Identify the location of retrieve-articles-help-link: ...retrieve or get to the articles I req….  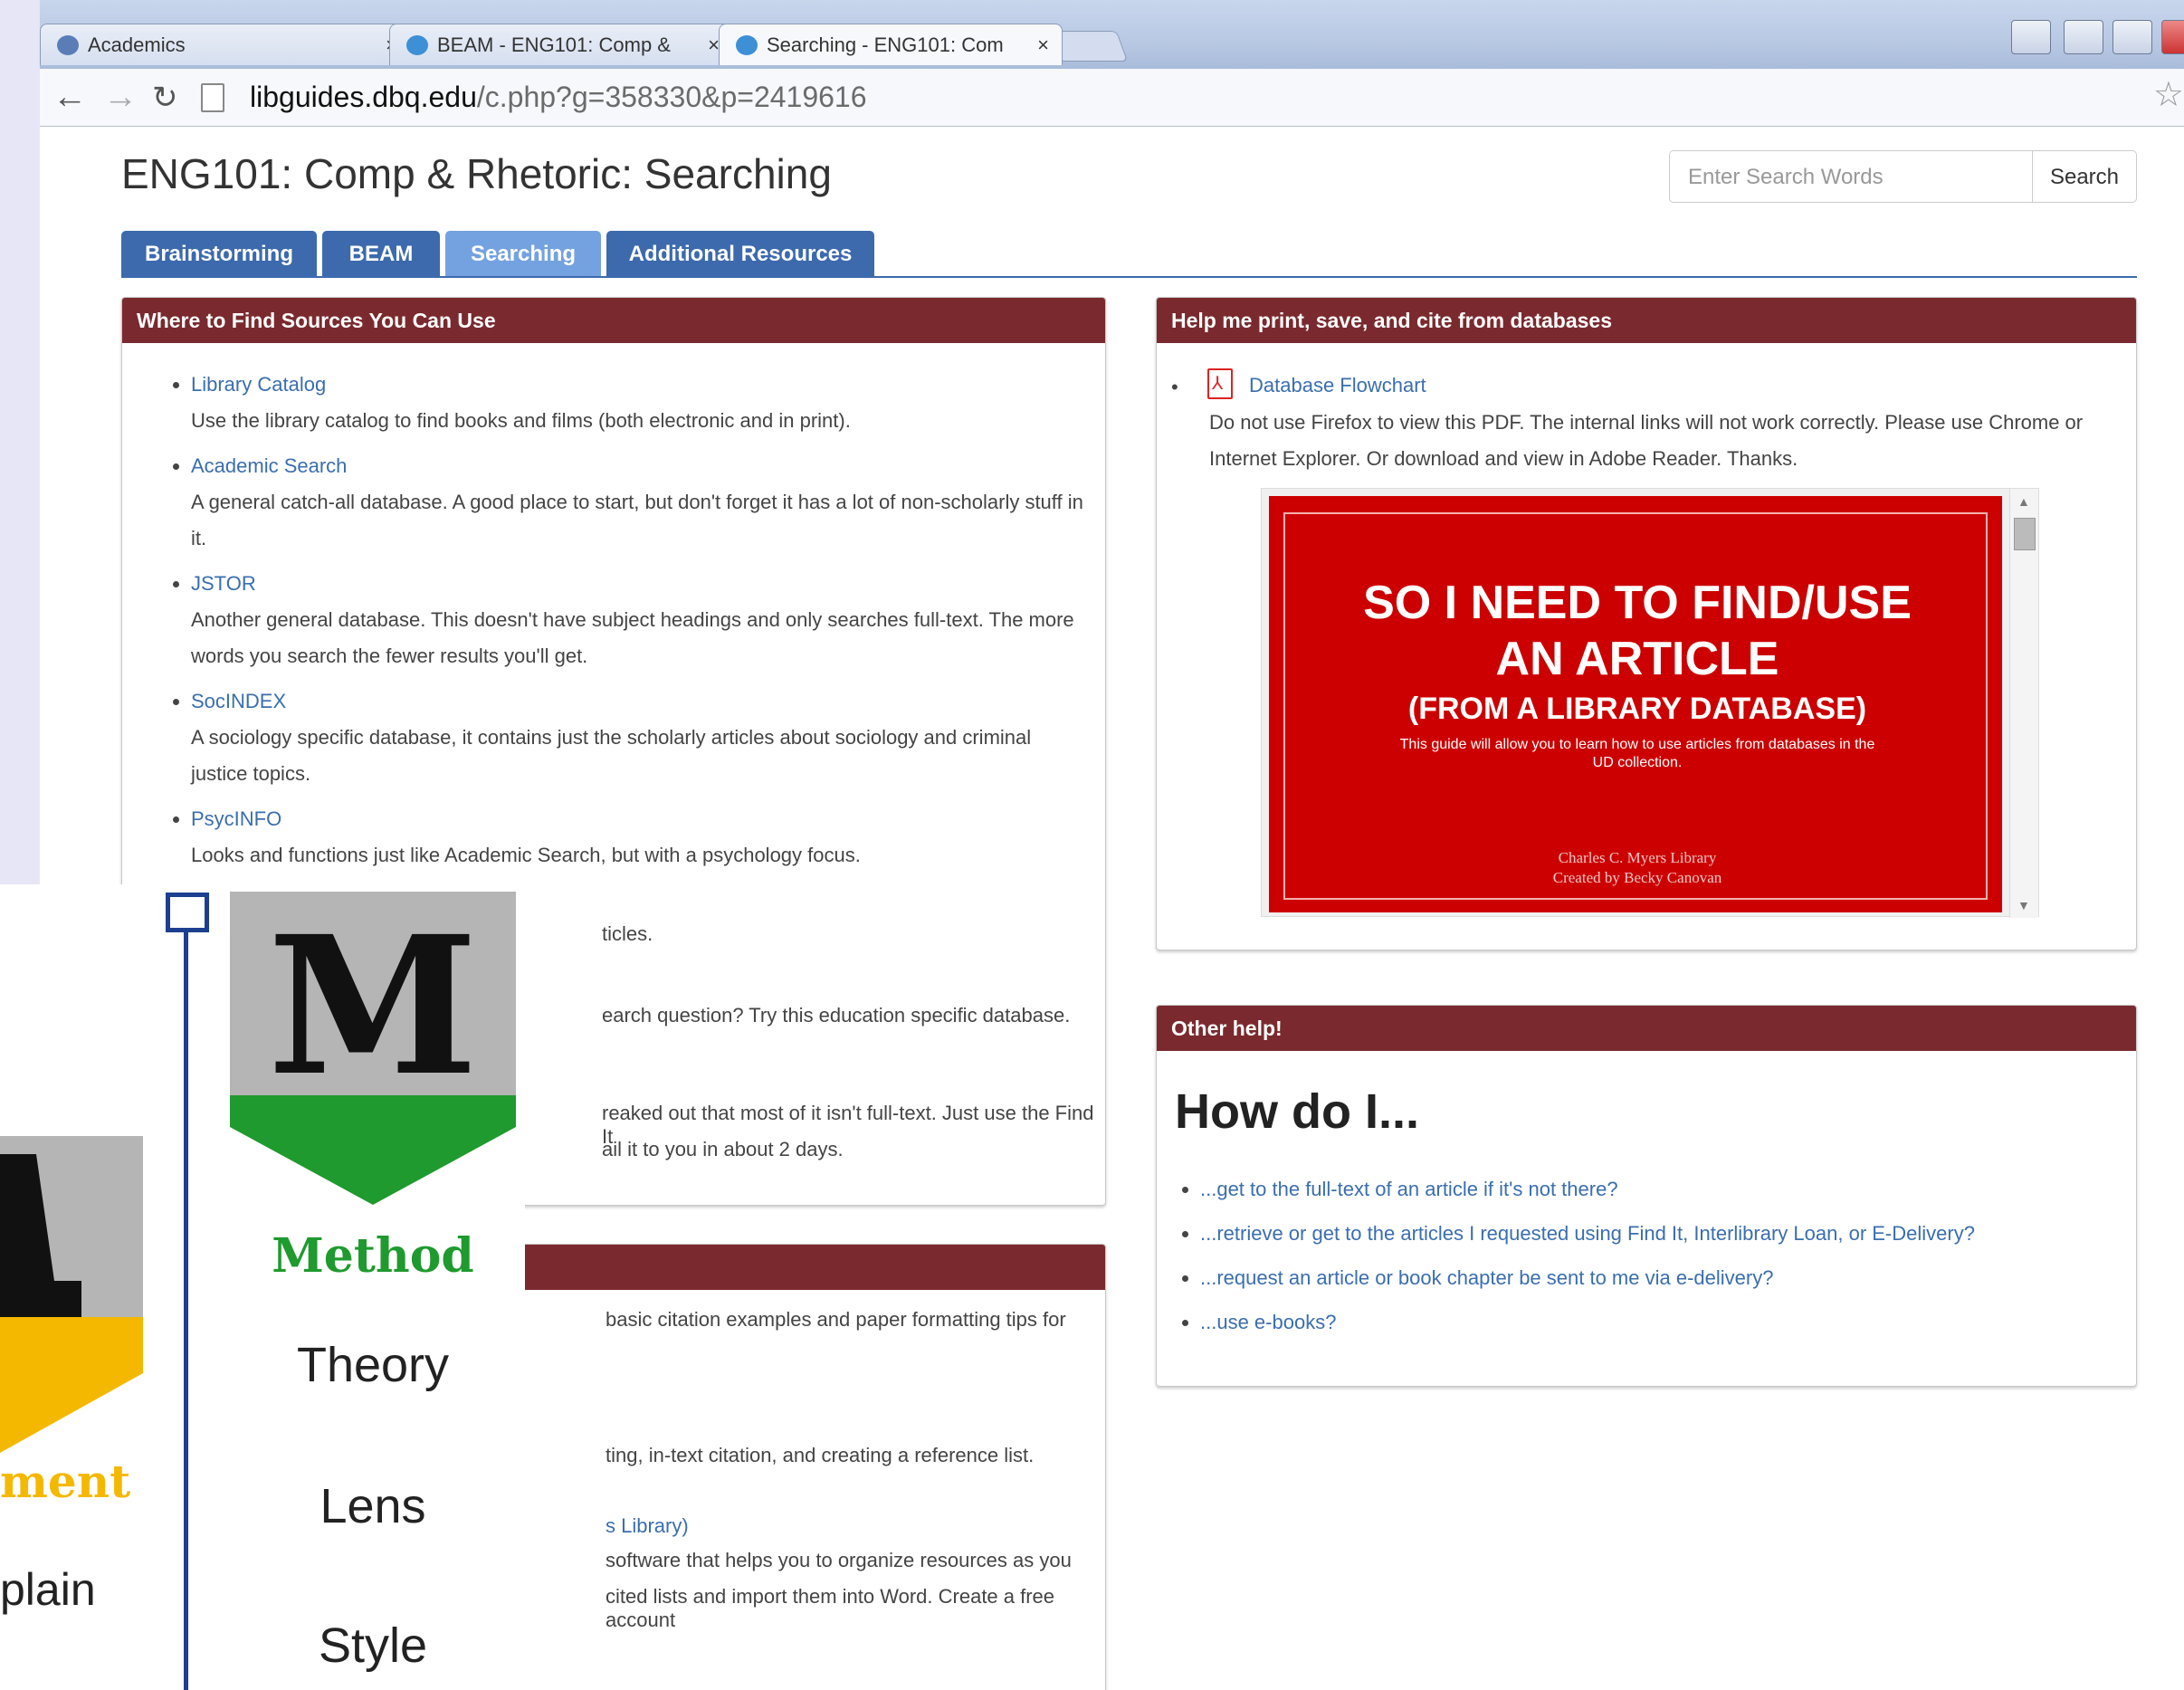
(1587, 1233).